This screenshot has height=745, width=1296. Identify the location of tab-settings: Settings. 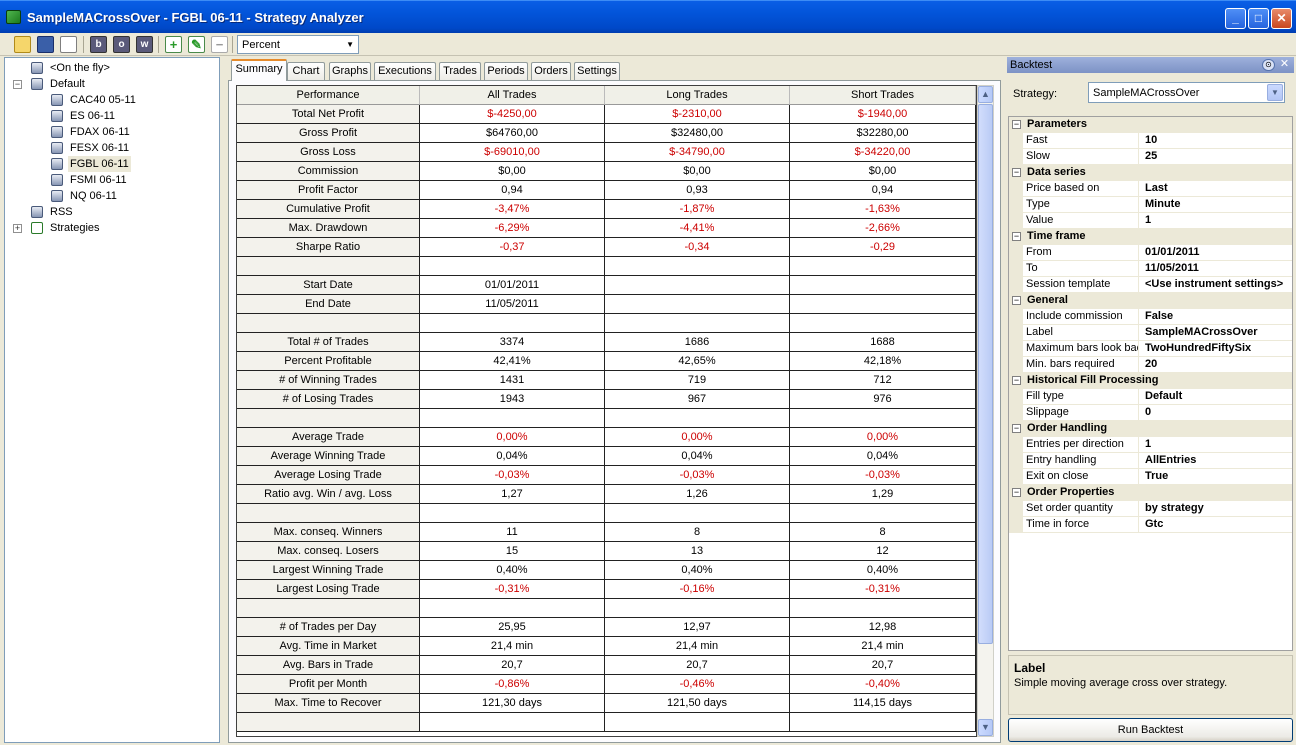
(597, 71).